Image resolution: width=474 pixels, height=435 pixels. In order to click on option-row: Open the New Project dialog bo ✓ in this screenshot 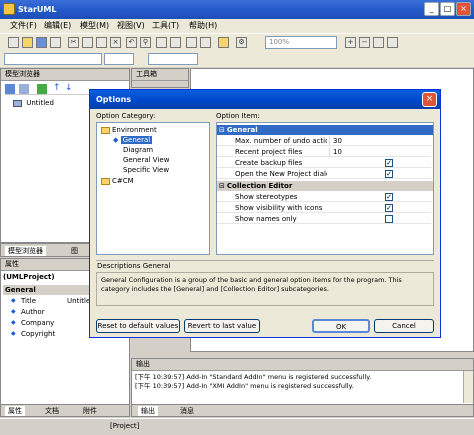, I will do `click(324, 174)`.